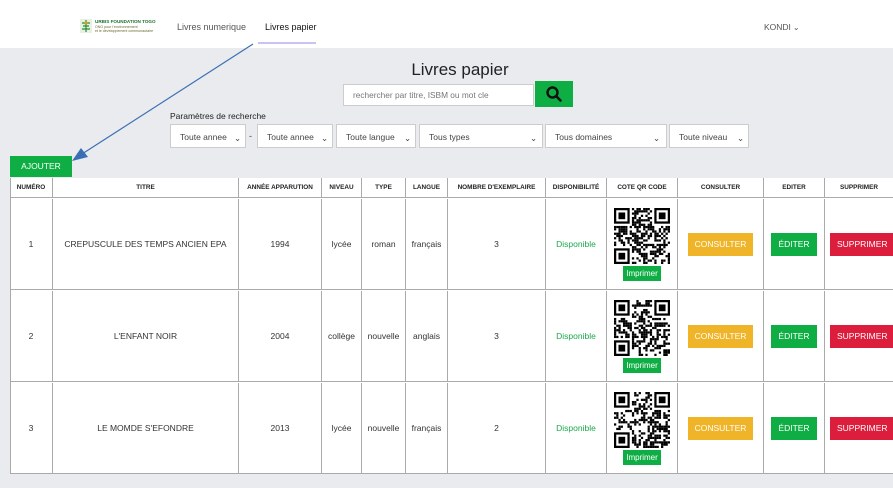 This screenshot has width=893, height=488. I want to click on cell-annee: 1994, so click(280, 244).